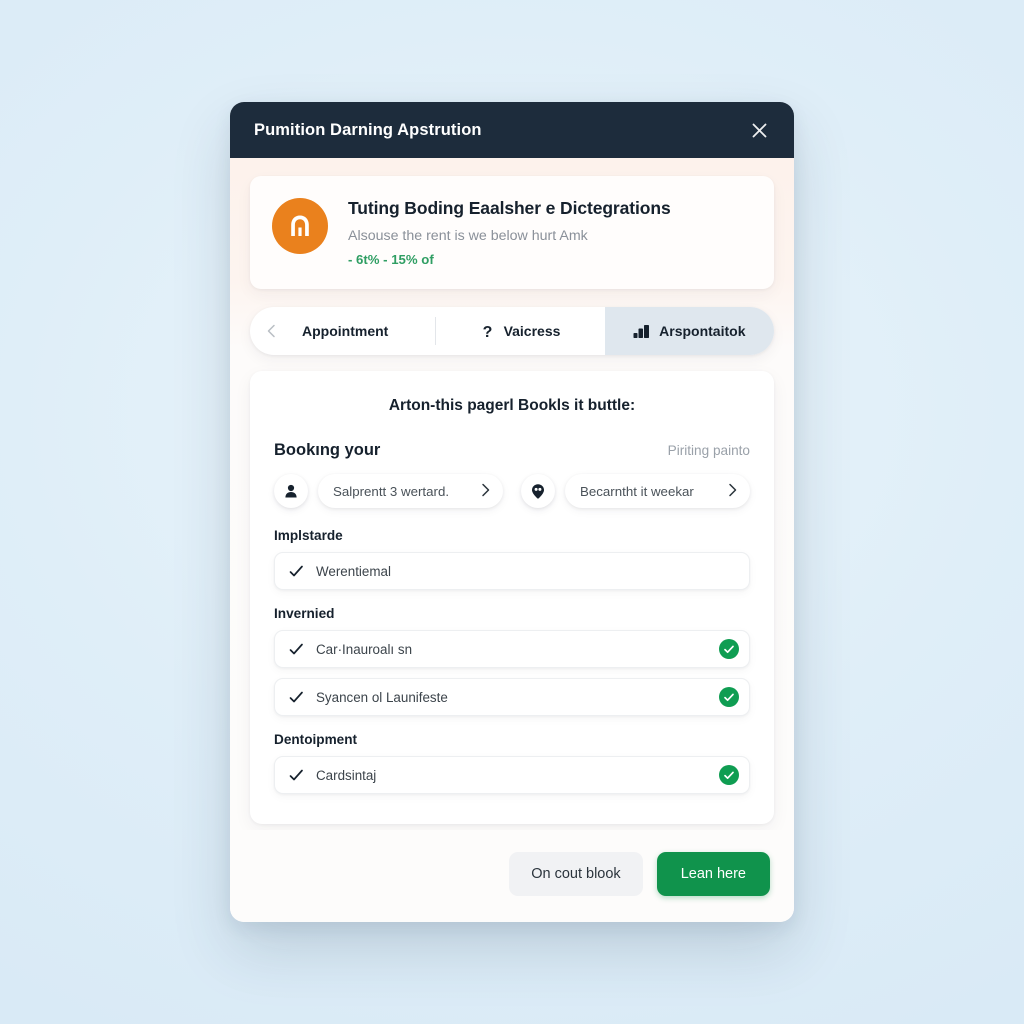 This screenshot has height=1024, width=1024. Describe the element at coordinates (641, 331) in the screenshot. I see `bar-chart-icon` at that location.